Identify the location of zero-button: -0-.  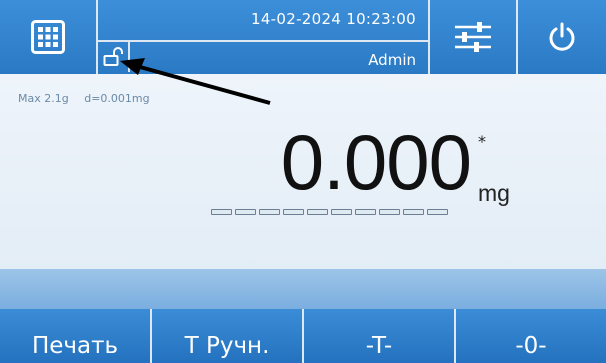
(531, 336).